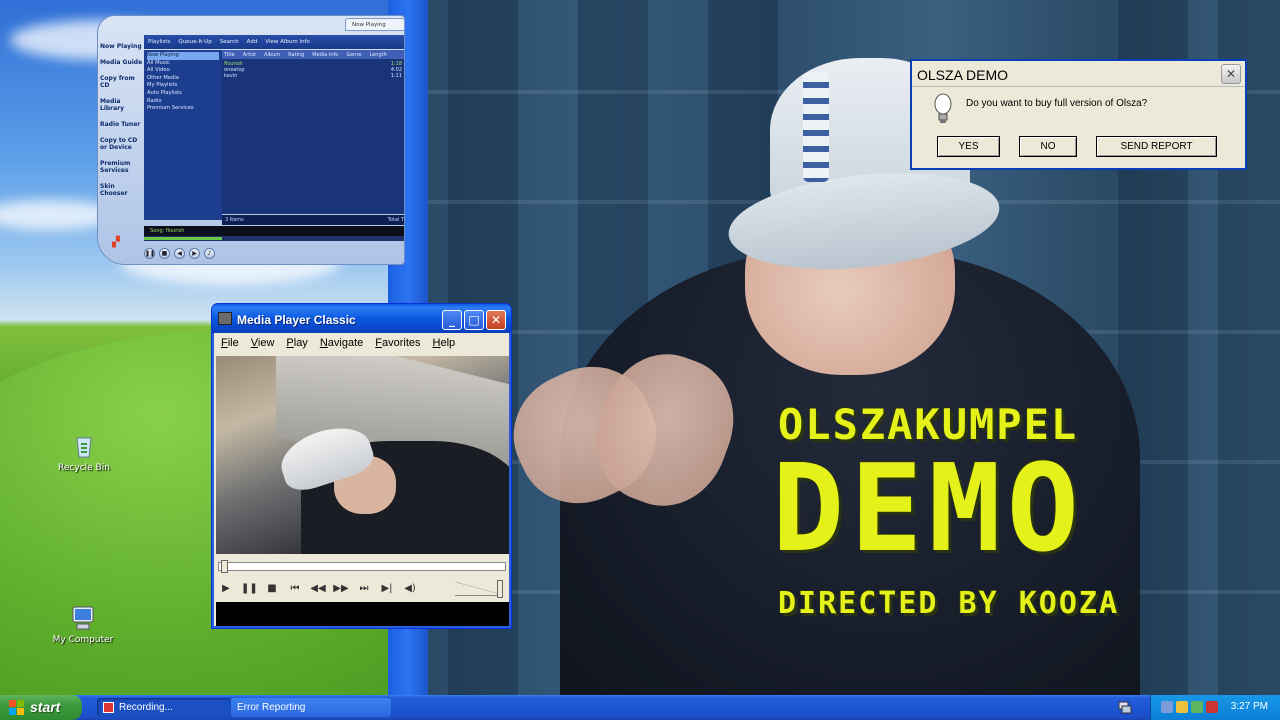  What do you see at coordinates (183, 79) in the screenshot?
I see `tree-item: Other Media` at bounding box center [183, 79].